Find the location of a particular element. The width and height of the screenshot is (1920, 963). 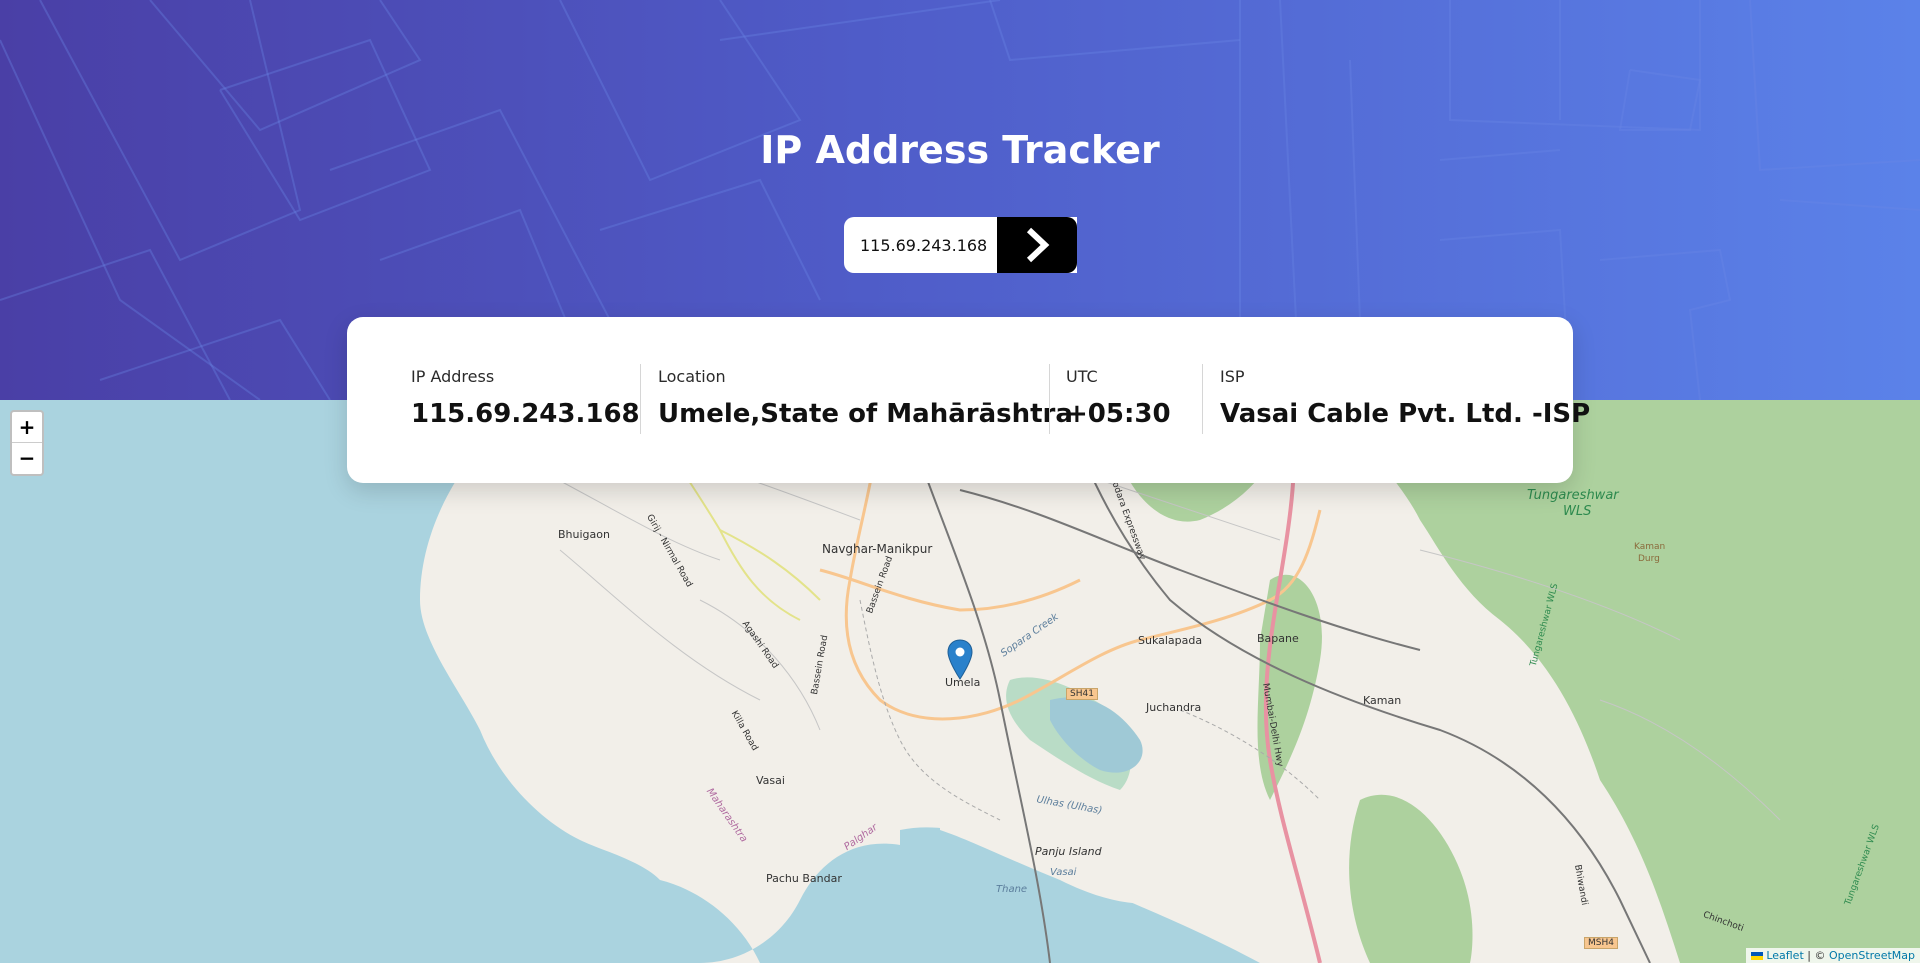

location-value: Umele,State of Mahārāshtra is located at coordinates (865, 414).